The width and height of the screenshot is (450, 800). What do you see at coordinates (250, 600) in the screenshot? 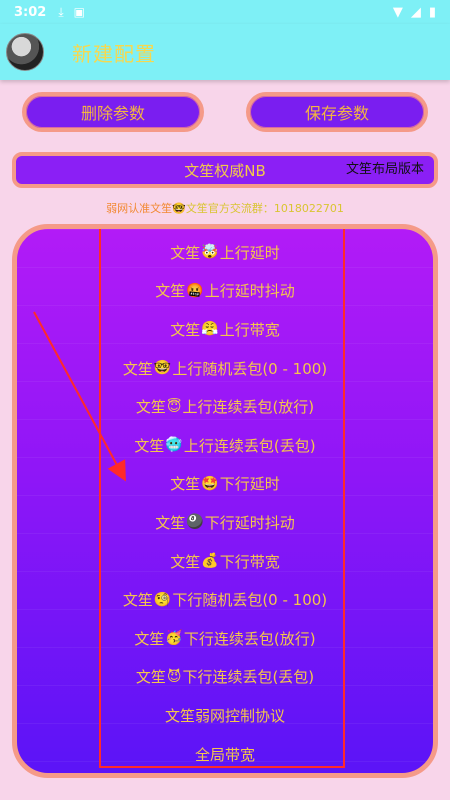
I see `menu-item-label: 下行随机丢包(0 - 100)` at bounding box center [250, 600].